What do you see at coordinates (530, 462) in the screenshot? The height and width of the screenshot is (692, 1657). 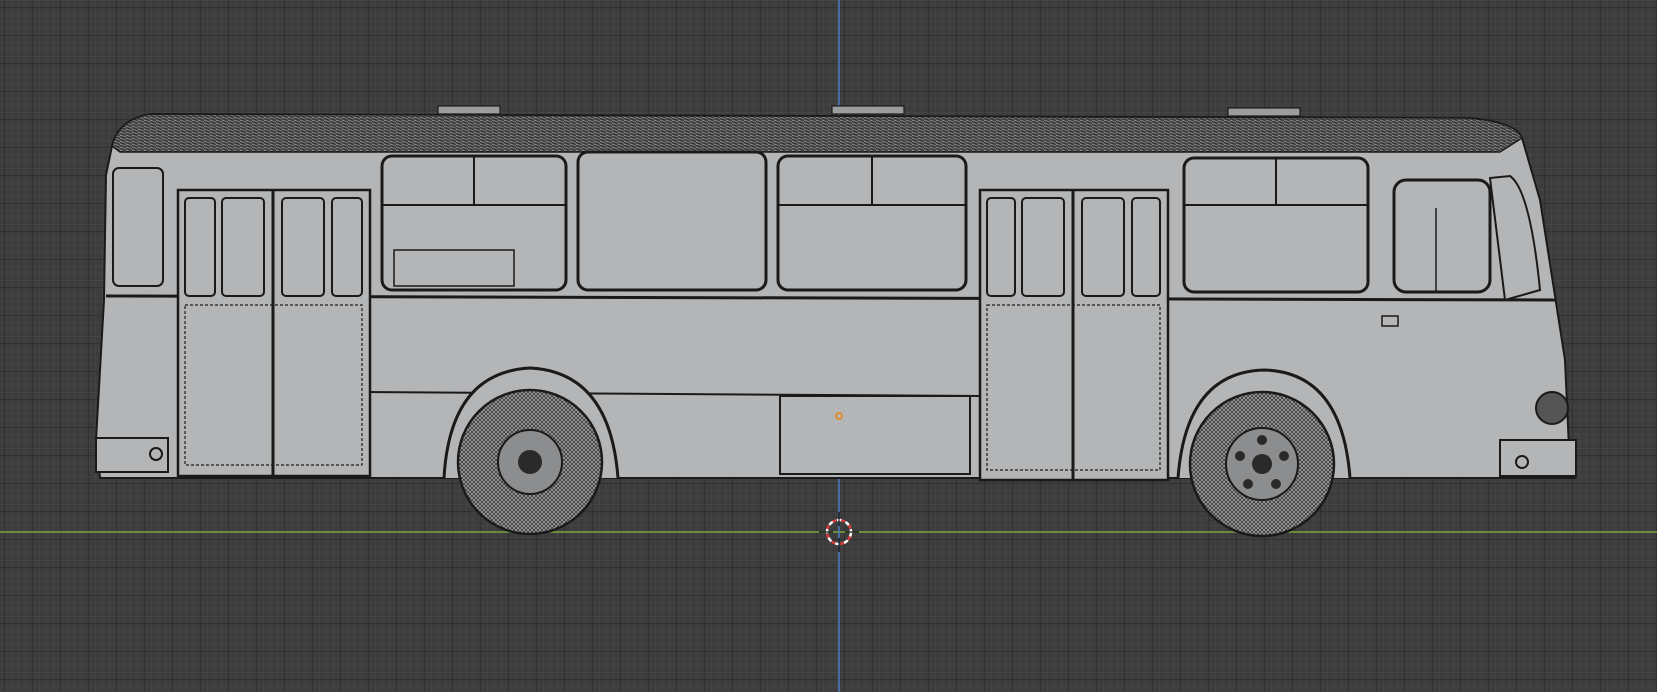 I see `wheel-rear` at bounding box center [530, 462].